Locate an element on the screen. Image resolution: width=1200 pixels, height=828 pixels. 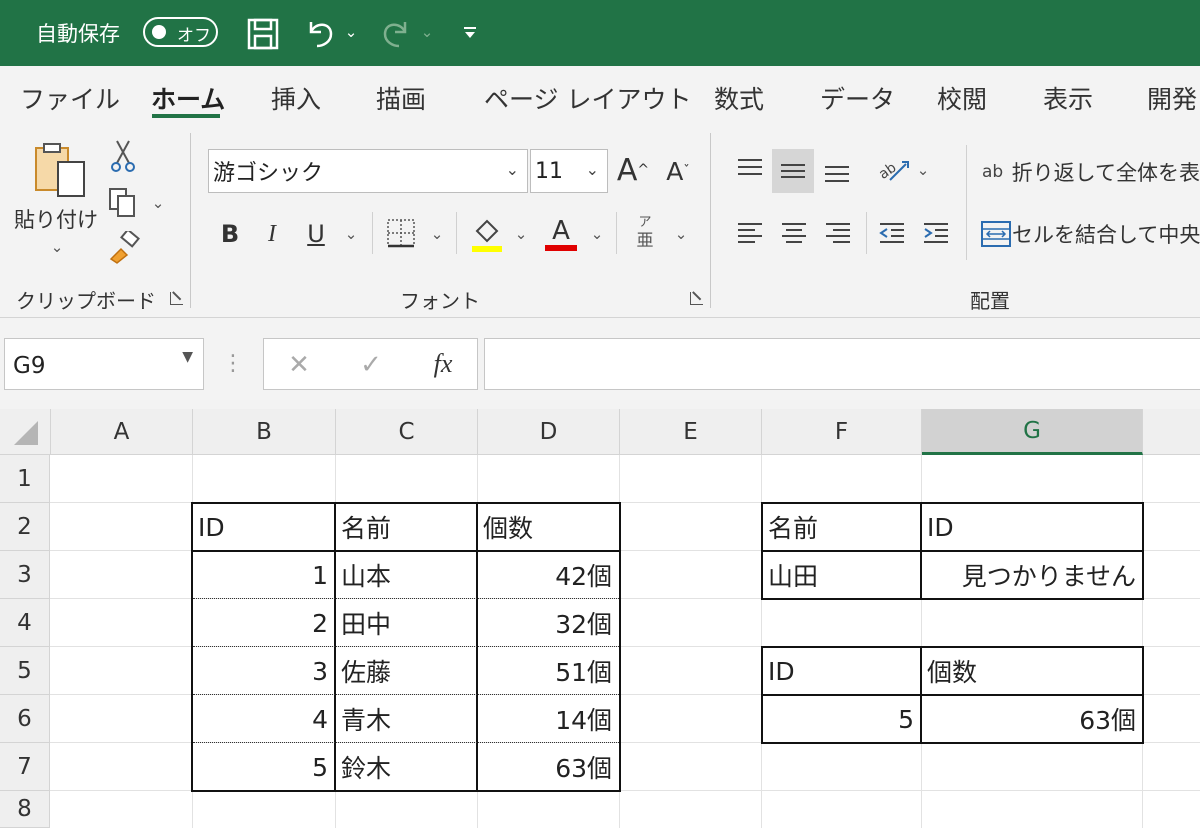
table1-cell-id: 5 is located at coordinates (263, 767).